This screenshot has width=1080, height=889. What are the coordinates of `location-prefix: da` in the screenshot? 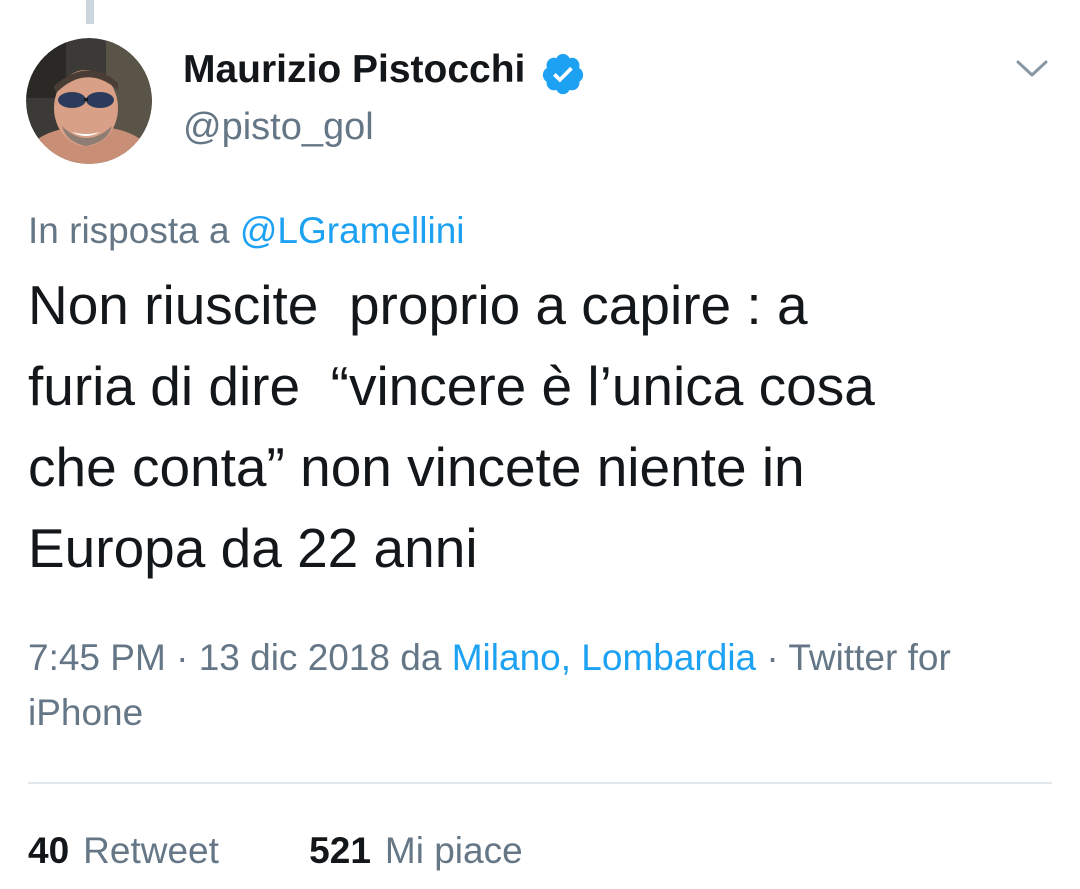 It's located at (421, 657).